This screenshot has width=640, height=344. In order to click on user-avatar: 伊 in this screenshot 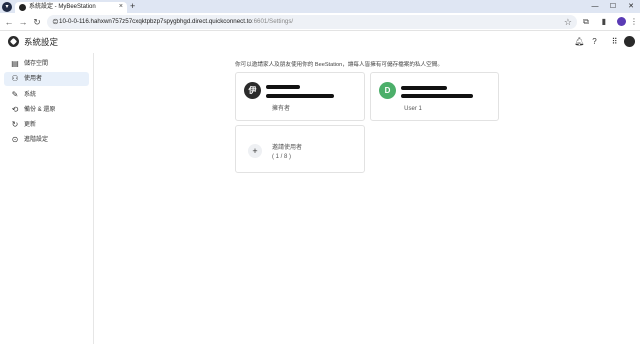, I will do `click(252, 90)`.